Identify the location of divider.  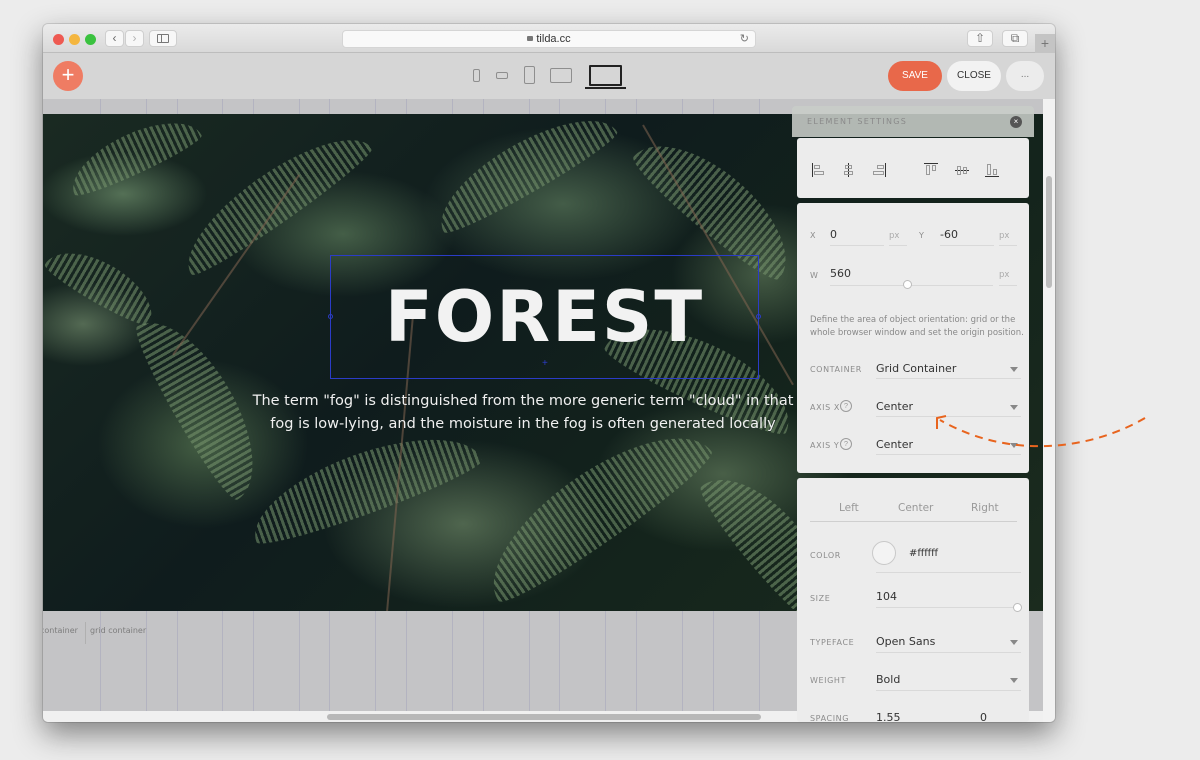
(1008, 245).